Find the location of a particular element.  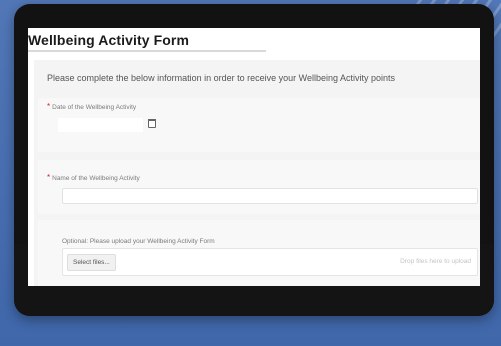

date-input is located at coordinates (100, 125).